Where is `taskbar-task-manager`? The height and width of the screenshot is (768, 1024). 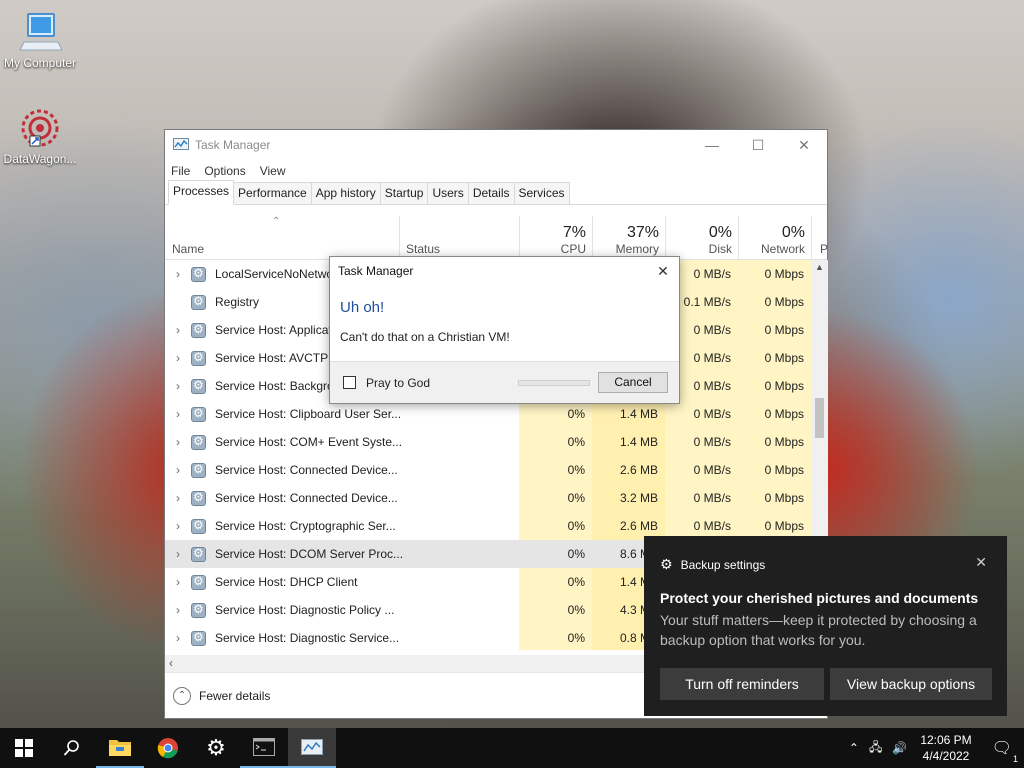
taskbar-task-manager is located at coordinates (312, 748).